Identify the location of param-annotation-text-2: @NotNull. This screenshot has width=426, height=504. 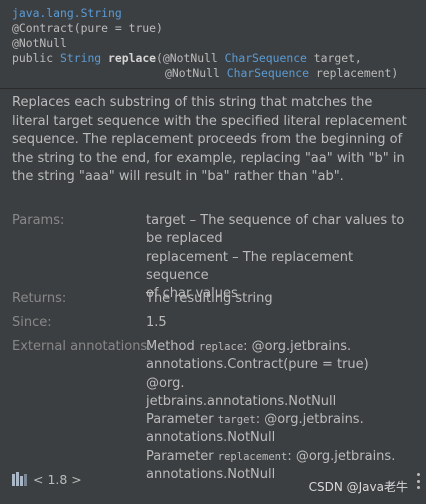
(196, 73).